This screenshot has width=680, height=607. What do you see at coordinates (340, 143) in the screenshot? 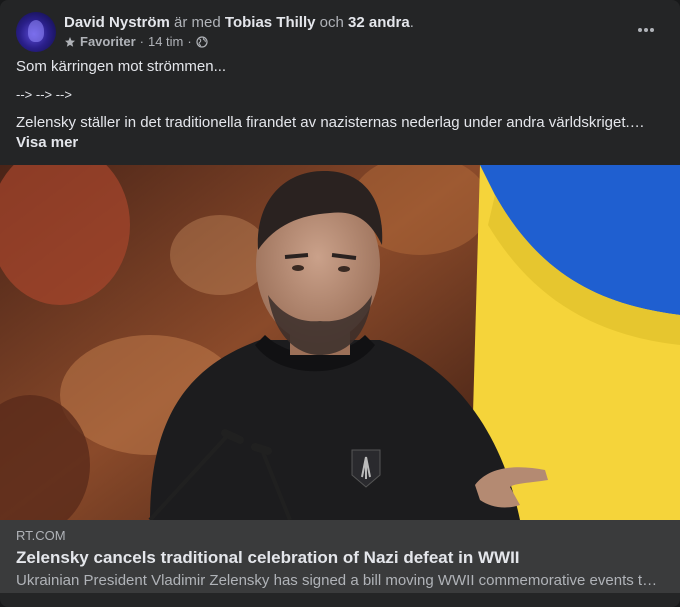
I see `see-more-link: Visa mer` at bounding box center [340, 143].